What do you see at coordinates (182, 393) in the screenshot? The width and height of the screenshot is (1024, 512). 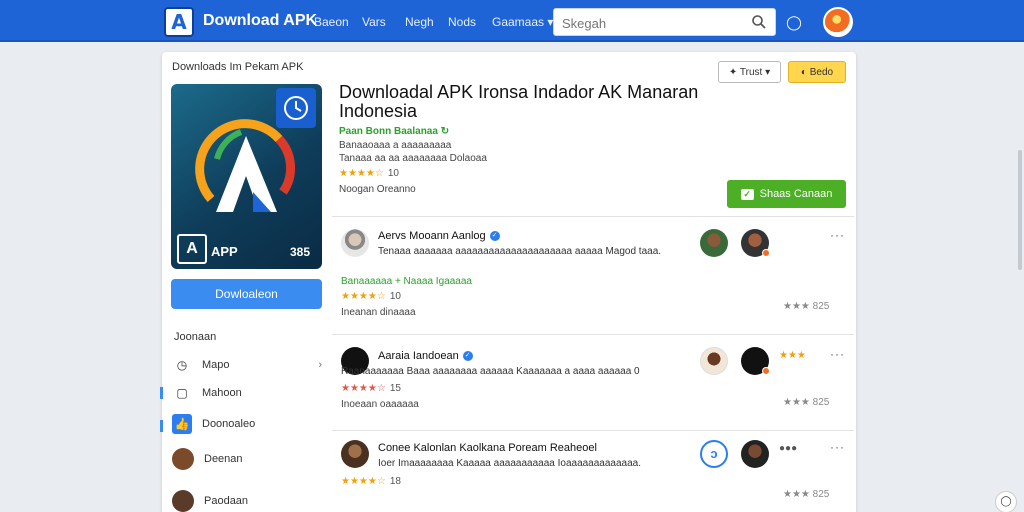 I see `box-icon: ▢` at bounding box center [182, 393].